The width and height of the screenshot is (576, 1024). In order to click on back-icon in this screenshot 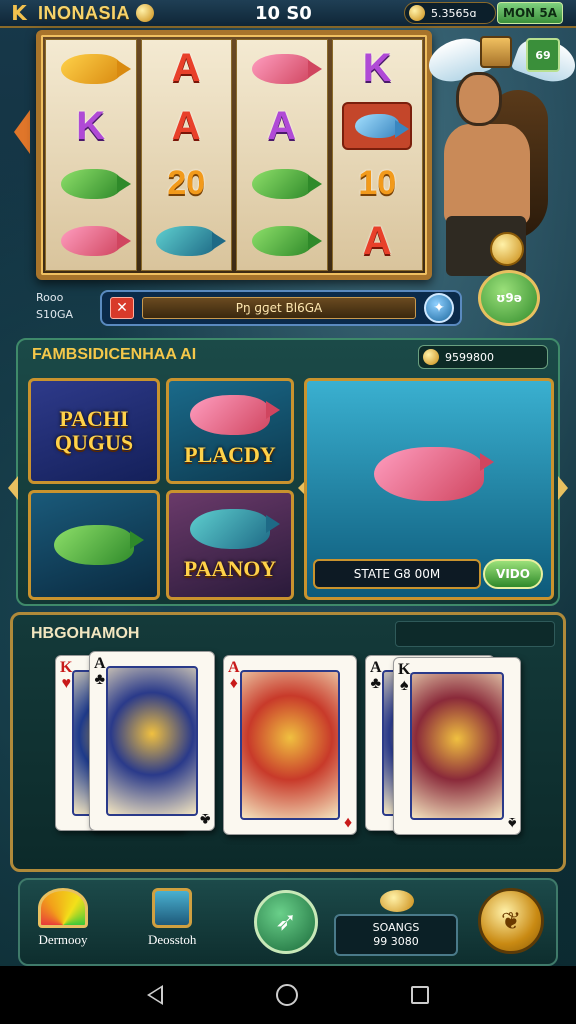, I will do `click(154, 995)`.